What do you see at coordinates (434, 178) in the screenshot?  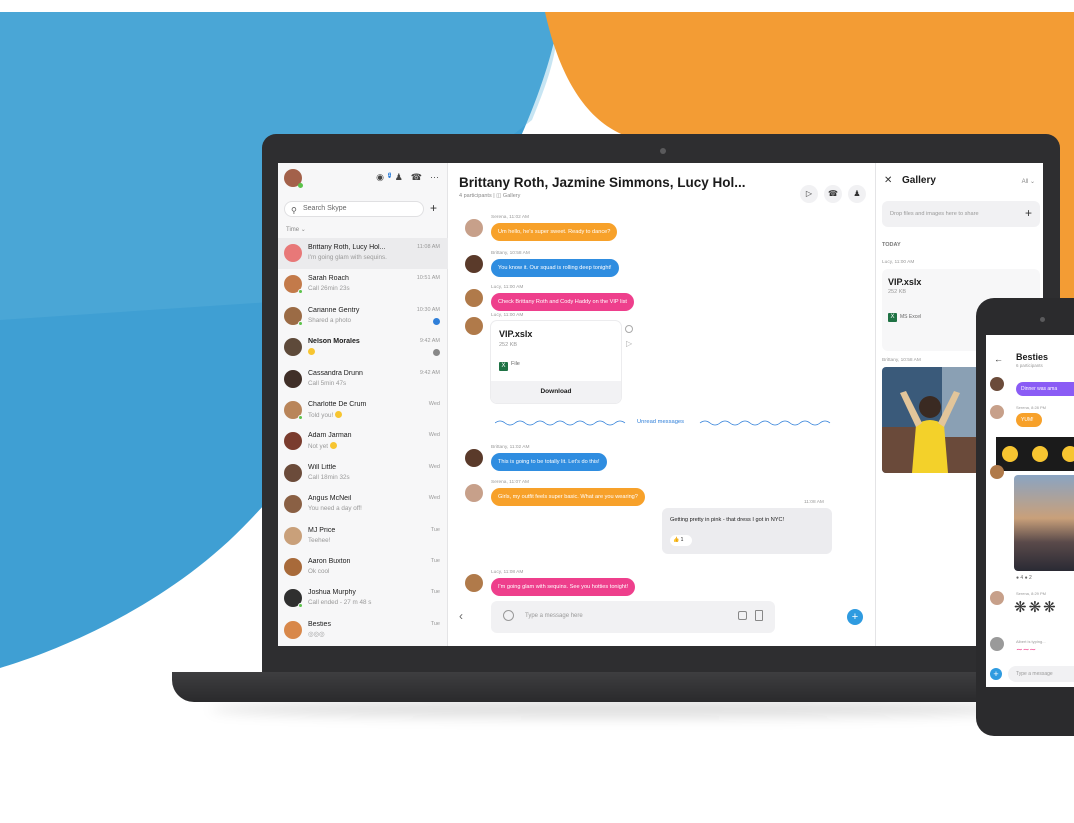 I see `more-icon: ···` at bounding box center [434, 178].